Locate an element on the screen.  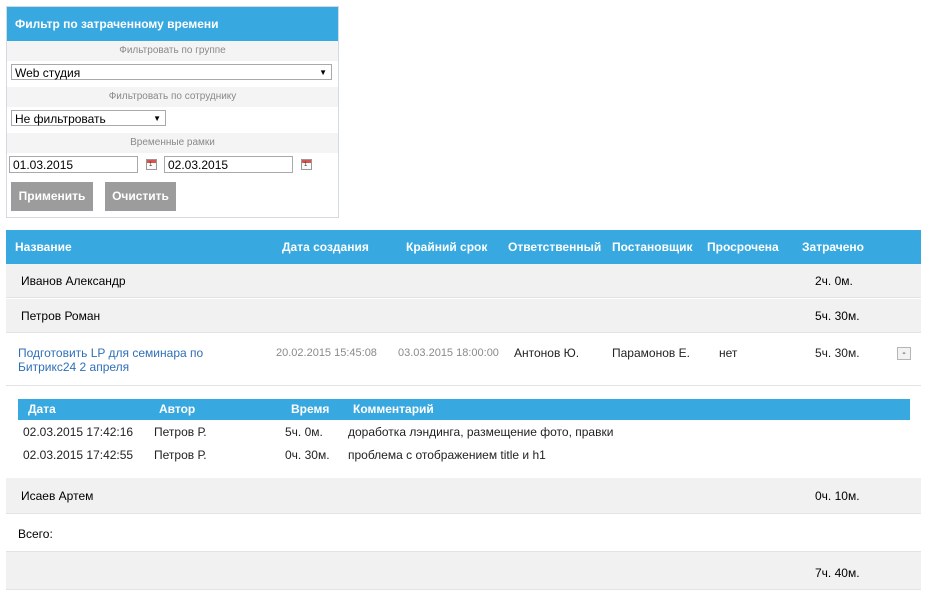
task-deadline: 03.03.2015 18:00:00 is located at coordinates (448, 353).